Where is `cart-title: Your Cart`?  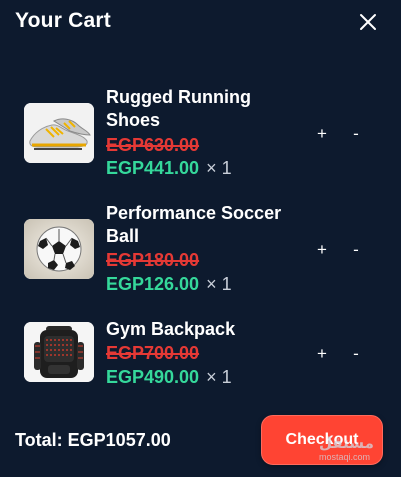
cart-title: Your Cart is located at coordinates (63, 20).